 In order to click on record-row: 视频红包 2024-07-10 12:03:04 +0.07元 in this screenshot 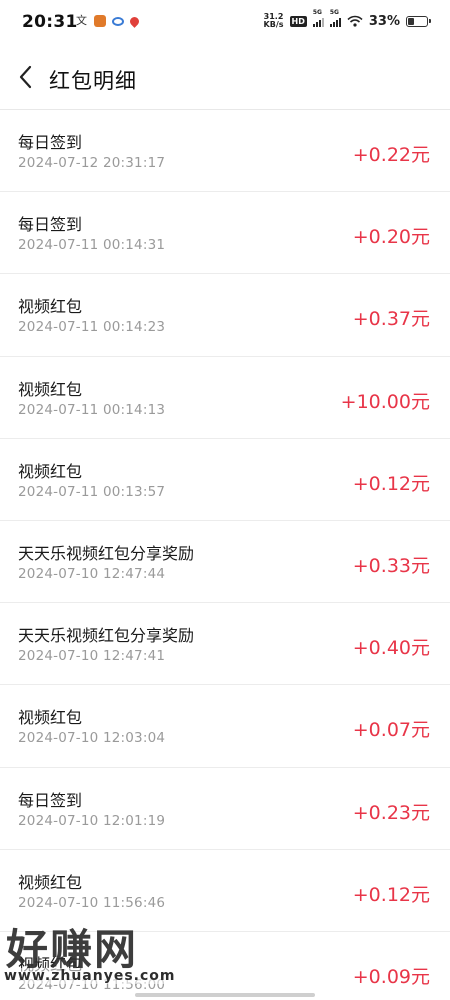, I will do `click(225, 726)`.